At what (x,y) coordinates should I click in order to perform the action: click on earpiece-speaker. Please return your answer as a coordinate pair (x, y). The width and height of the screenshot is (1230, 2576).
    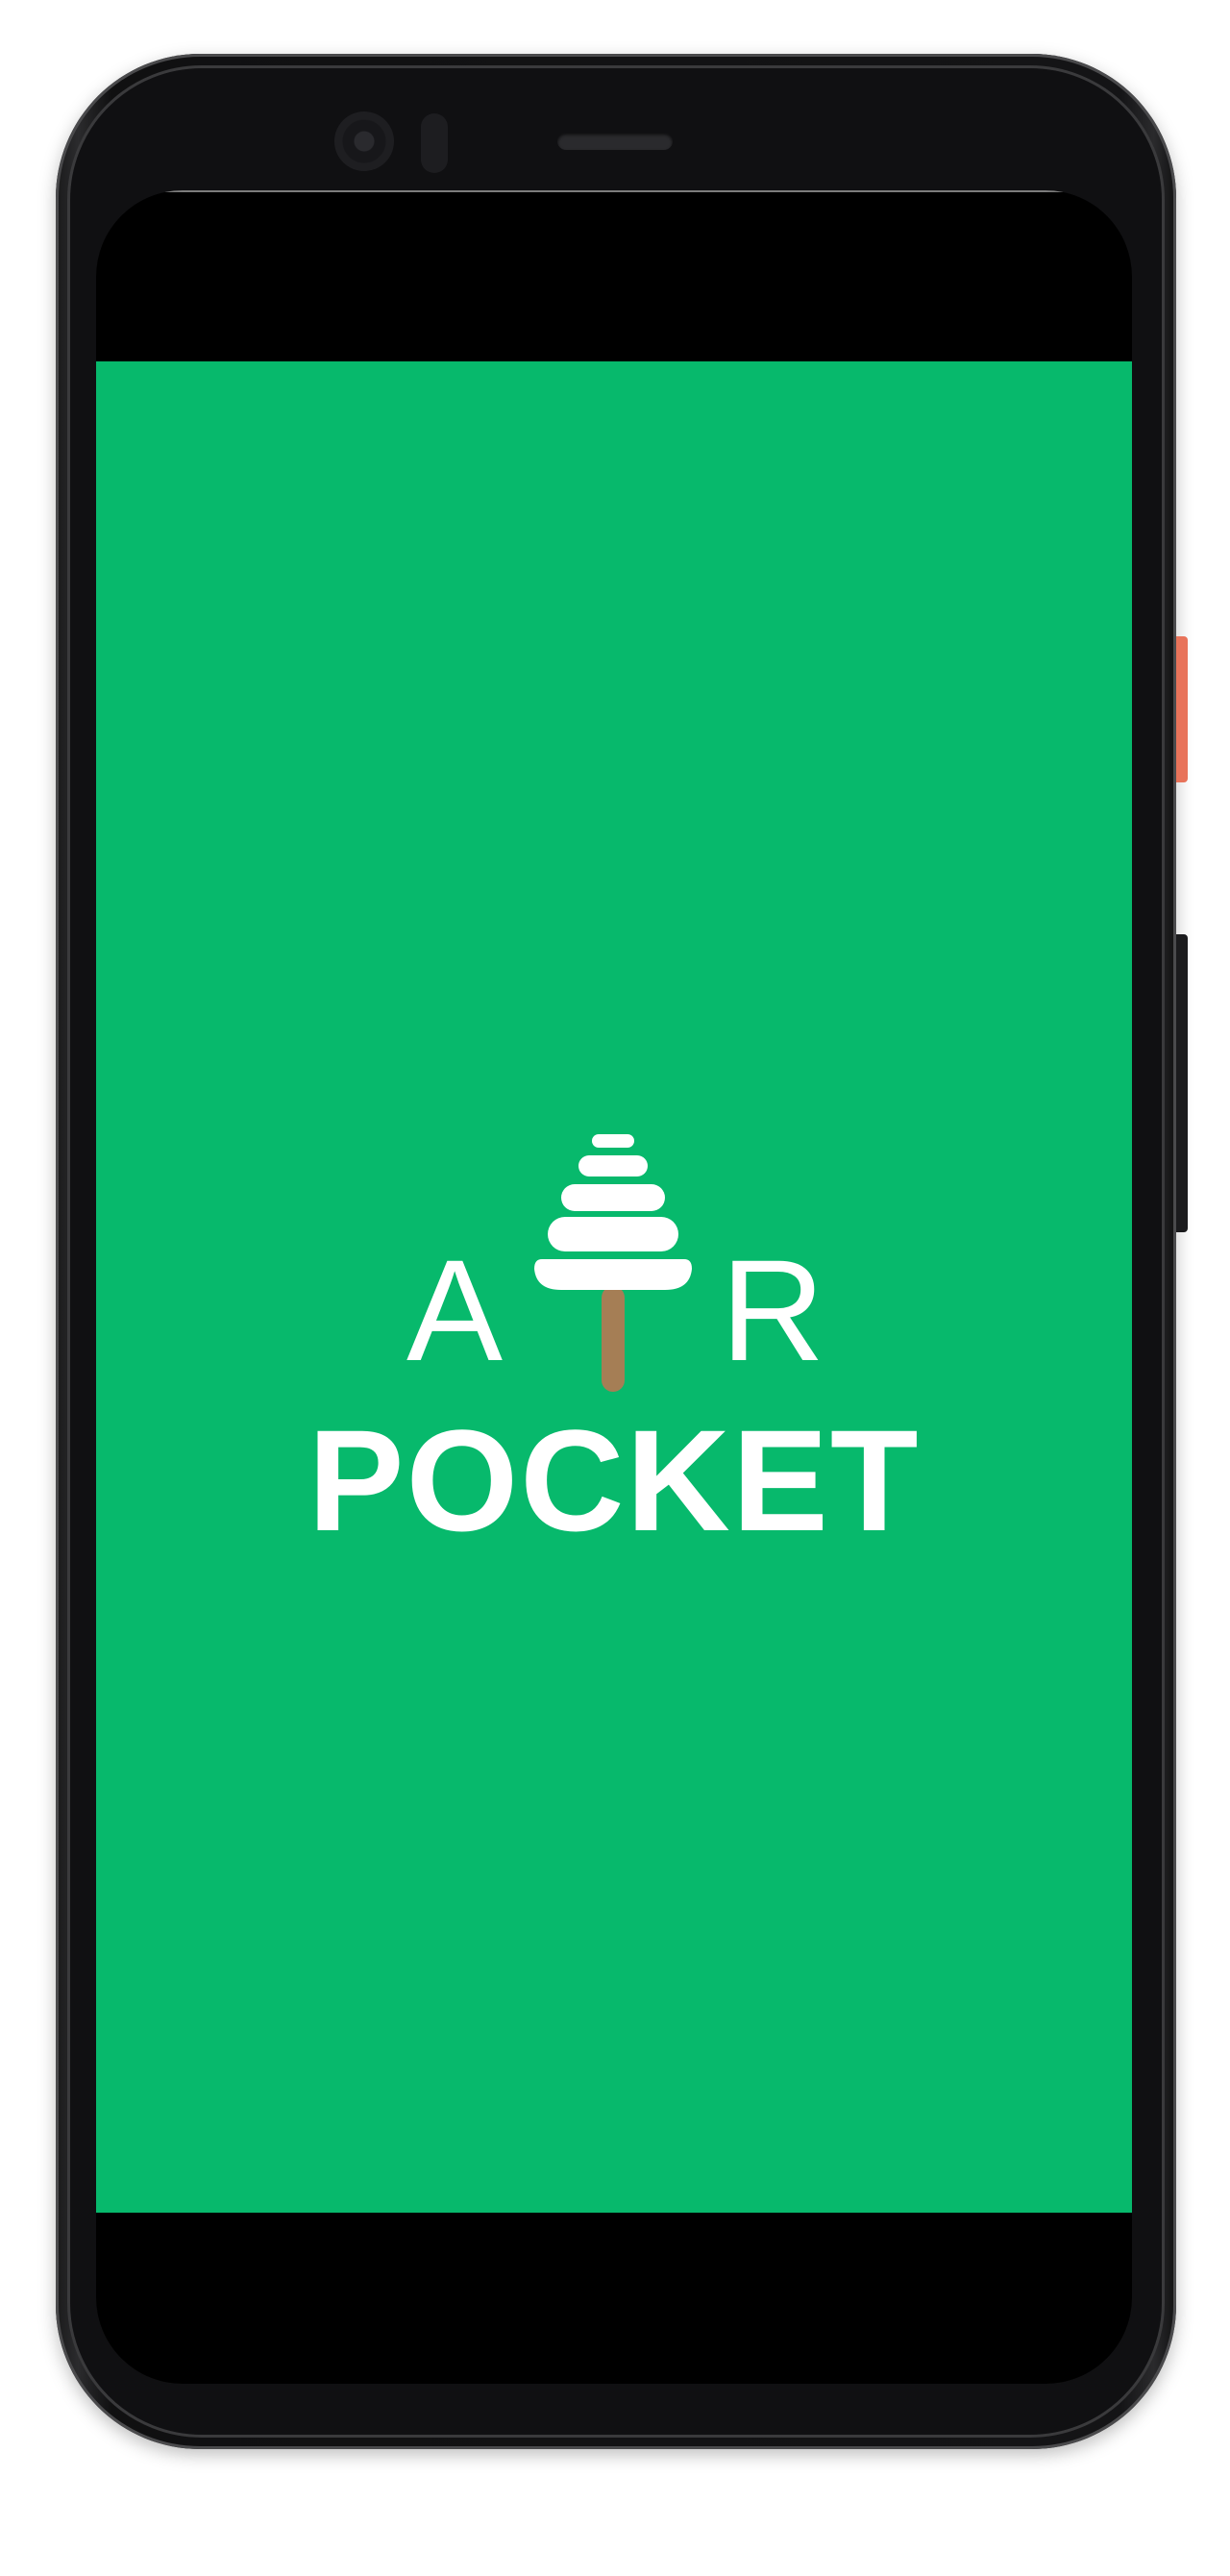
    Looking at the image, I should click on (615, 141).